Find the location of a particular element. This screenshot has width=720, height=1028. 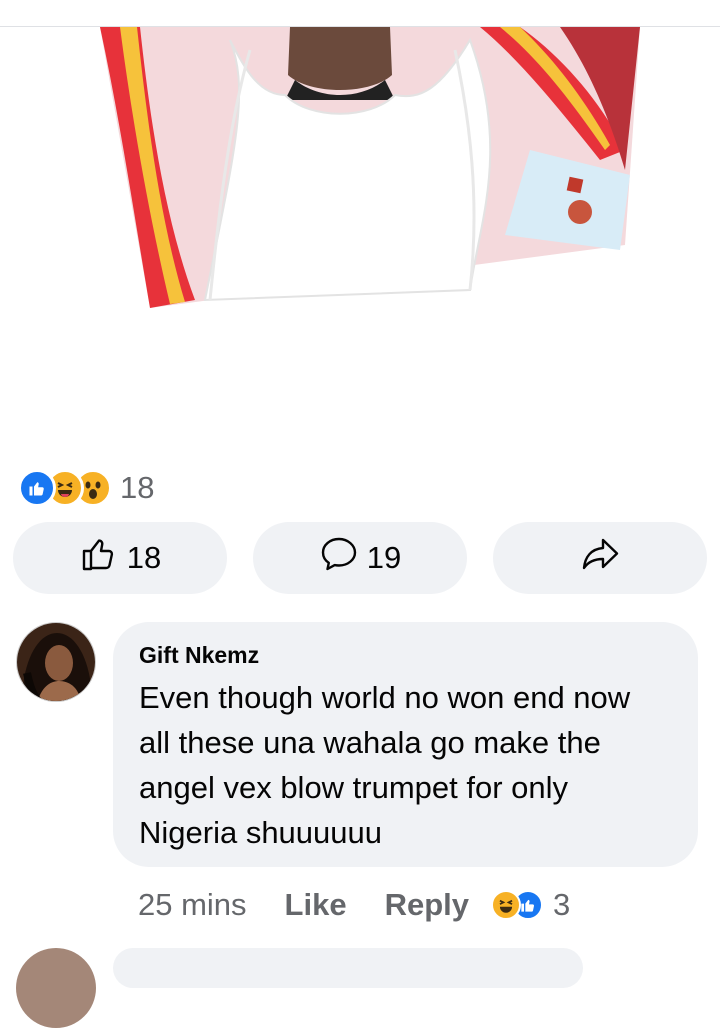

comment-reply-link: Reply is located at coordinates (427, 905).